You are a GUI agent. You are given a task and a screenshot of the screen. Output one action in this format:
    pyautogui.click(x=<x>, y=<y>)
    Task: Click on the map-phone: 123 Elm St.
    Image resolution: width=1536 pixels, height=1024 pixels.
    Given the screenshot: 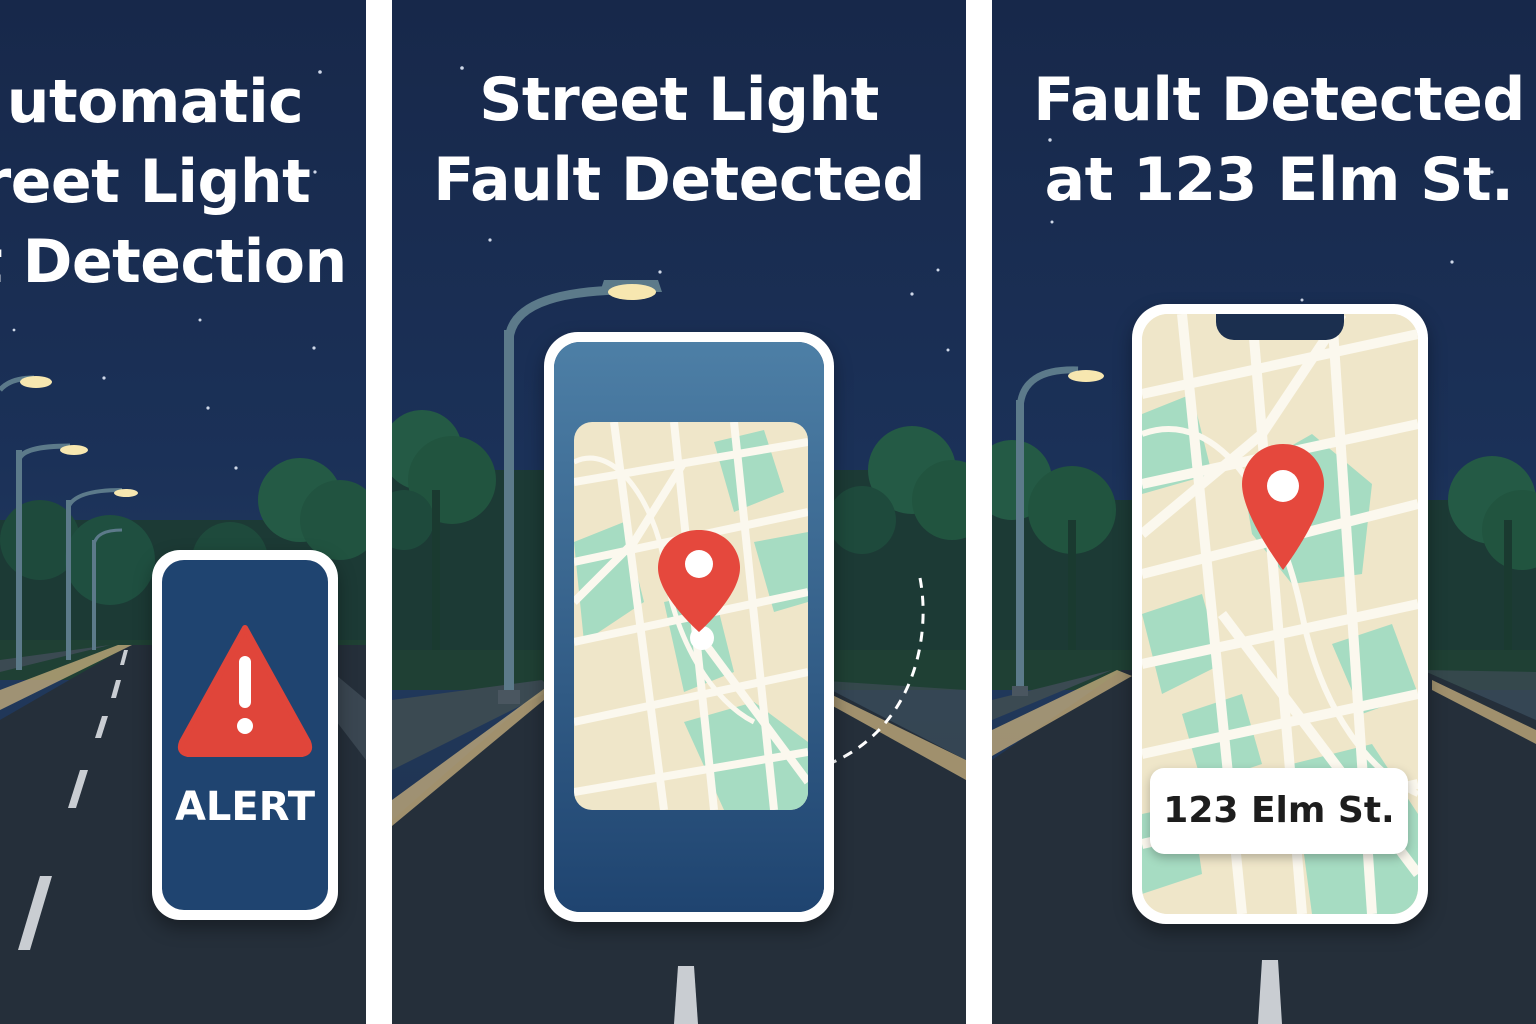 What is the action you would take?
    pyautogui.click(x=1280, y=614)
    